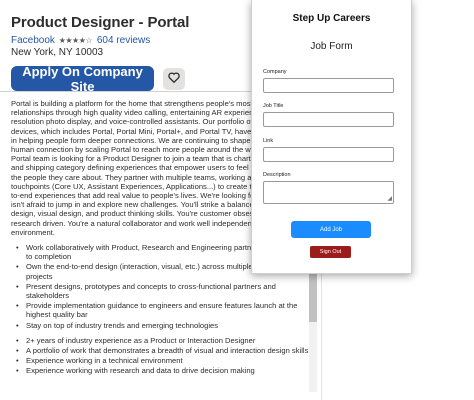 The image size is (474, 400). Describe the element at coordinates (75, 40) in the screenshot. I see `rating-stars: ★★★★☆` at that location.